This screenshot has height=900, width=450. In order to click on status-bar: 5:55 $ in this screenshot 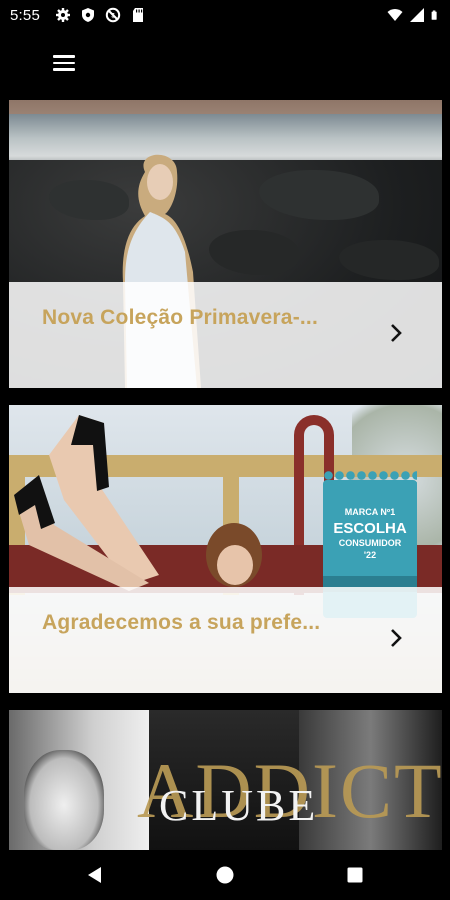, I will do `click(225, 15)`.